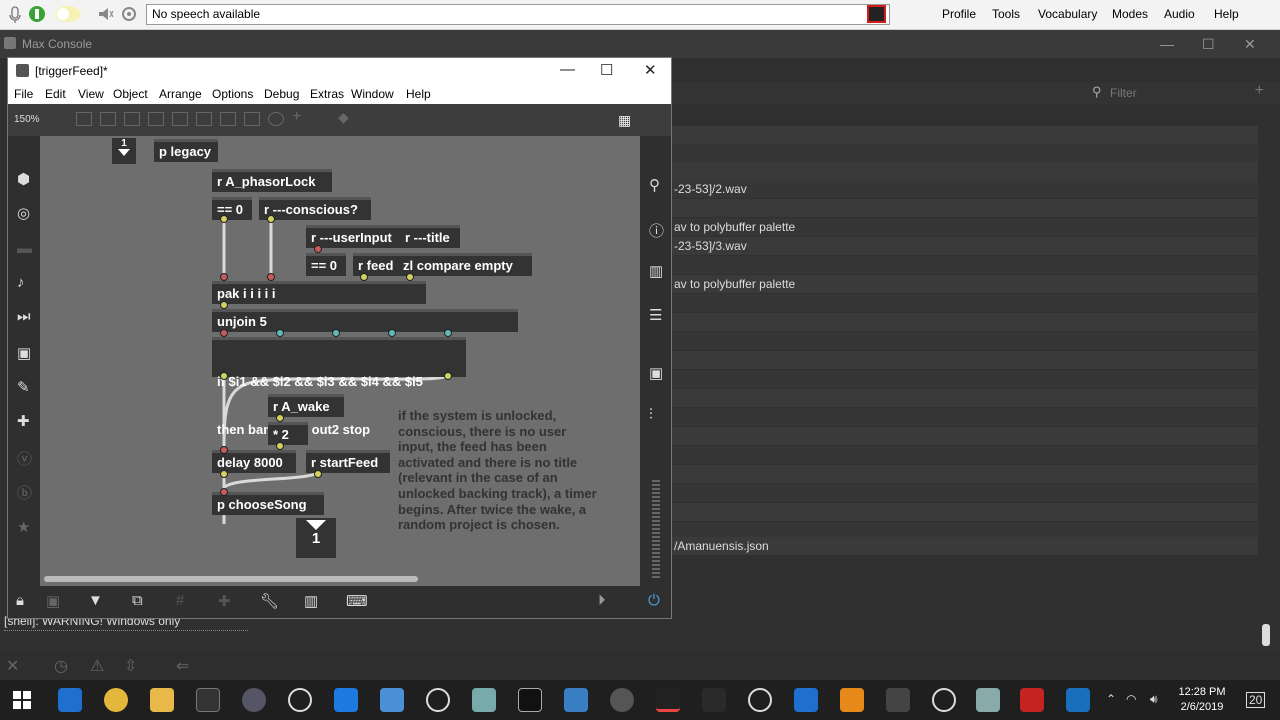 This screenshot has width=1280, height=720. I want to click on tray-chevron-icon: ⌃, so click(1111, 699).